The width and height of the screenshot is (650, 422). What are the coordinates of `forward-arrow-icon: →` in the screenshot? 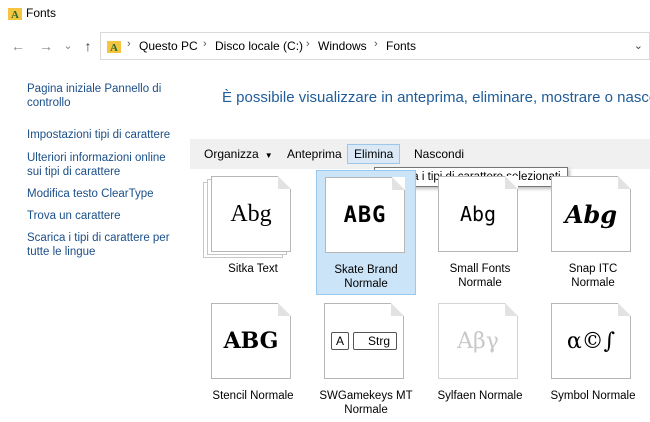 It's located at (46, 46).